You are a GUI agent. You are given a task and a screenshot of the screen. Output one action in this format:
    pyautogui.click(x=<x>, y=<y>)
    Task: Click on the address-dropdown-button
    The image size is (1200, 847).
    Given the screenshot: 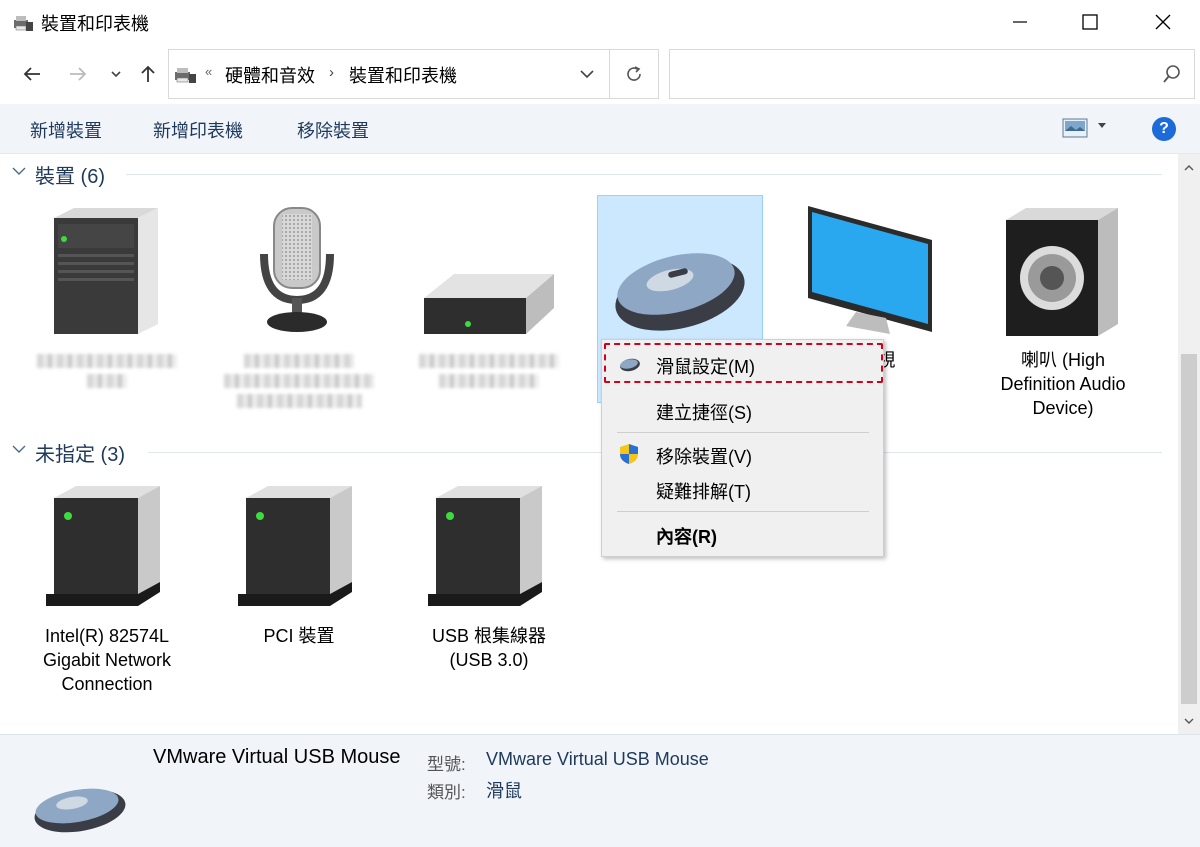 What is the action you would take?
    pyautogui.click(x=587, y=74)
    